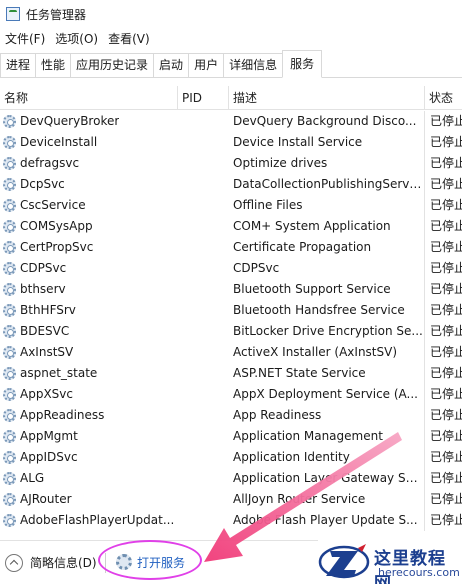  I want to click on service-name: CscService, so click(53, 205).